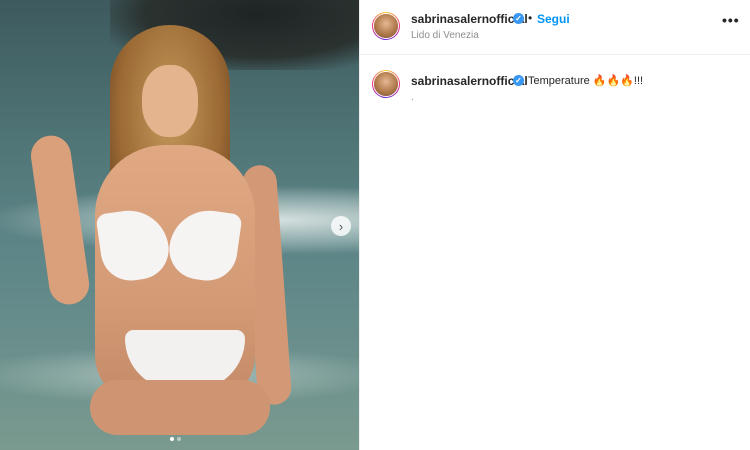 The width and height of the screenshot is (750, 450). Describe the element at coordinates (412, 97) in the screenshot. I see `caption-extra: .` at that location.